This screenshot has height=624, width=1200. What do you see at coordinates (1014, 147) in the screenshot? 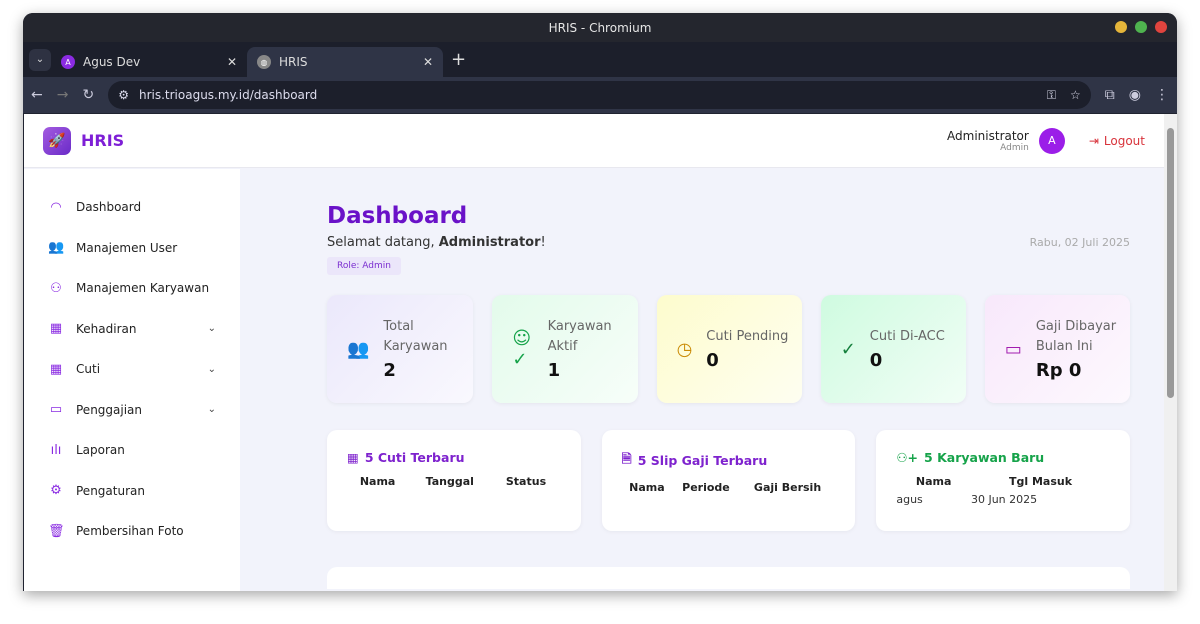
I see `user-role: Admin` at bounding box center [1014, 147].